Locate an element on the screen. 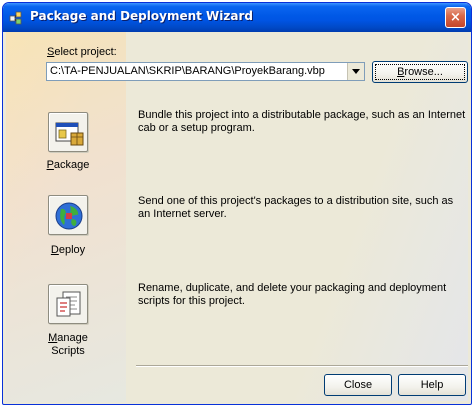 The width and height of the screenshot is (474, 407). close-icon: × is located at coordinates (455, 17).